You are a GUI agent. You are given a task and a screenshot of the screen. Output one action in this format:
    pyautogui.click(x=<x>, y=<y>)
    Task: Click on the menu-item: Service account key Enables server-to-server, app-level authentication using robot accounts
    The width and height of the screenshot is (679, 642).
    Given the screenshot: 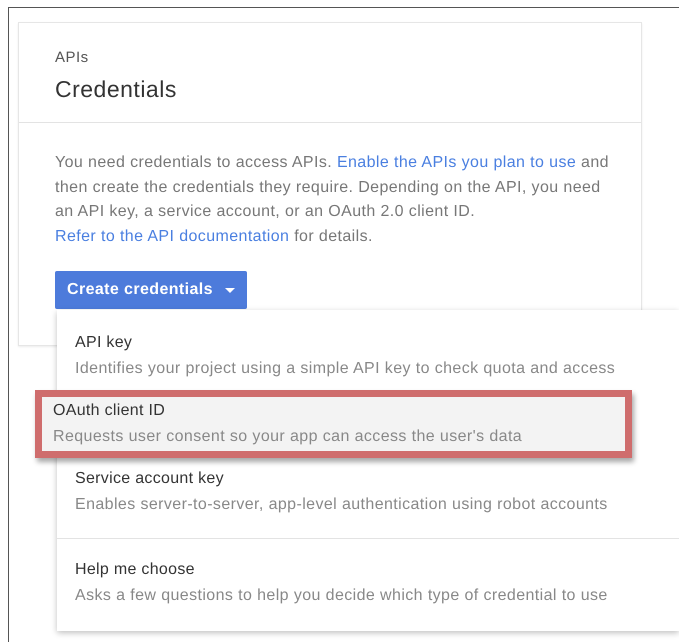 What is the action you would take?
    pyautogui.click(x=368, y=492)
    